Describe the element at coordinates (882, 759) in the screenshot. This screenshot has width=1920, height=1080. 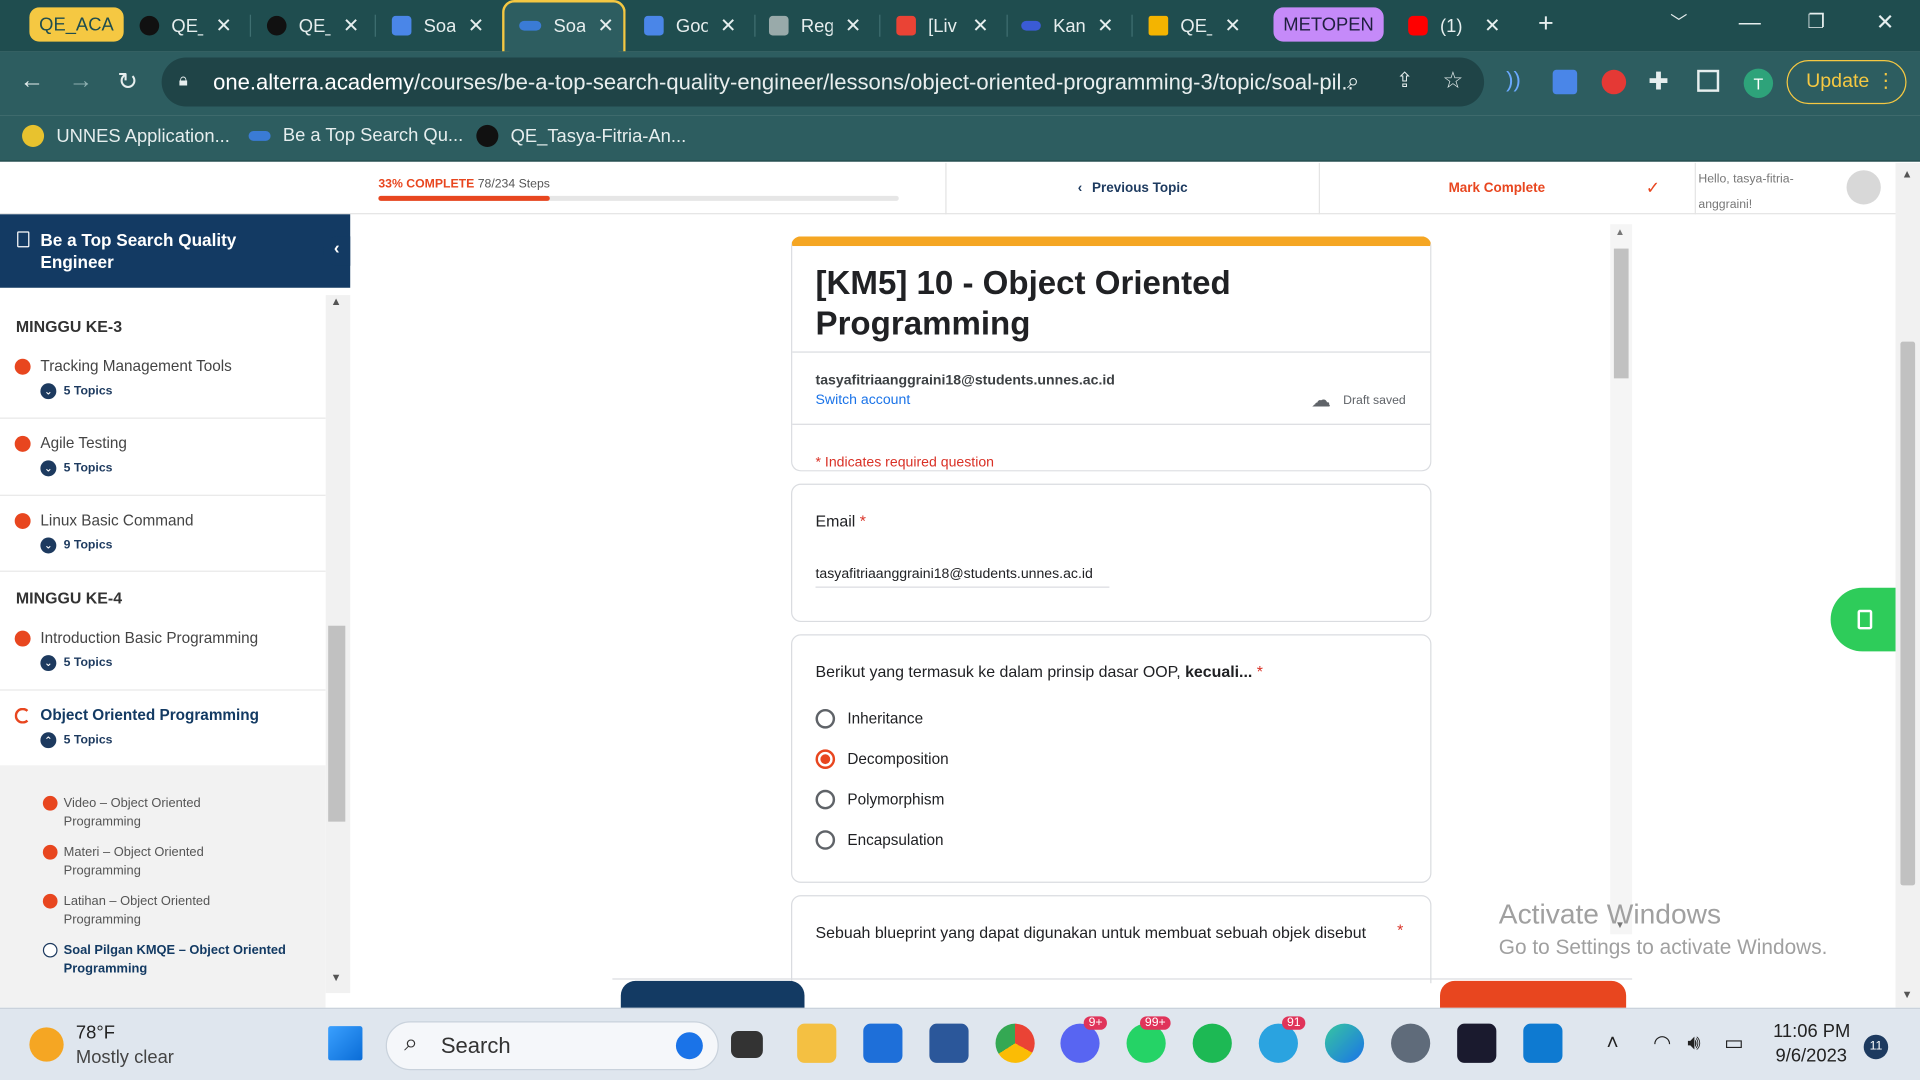
I see `option-decomposition: Decomposition` at that location.